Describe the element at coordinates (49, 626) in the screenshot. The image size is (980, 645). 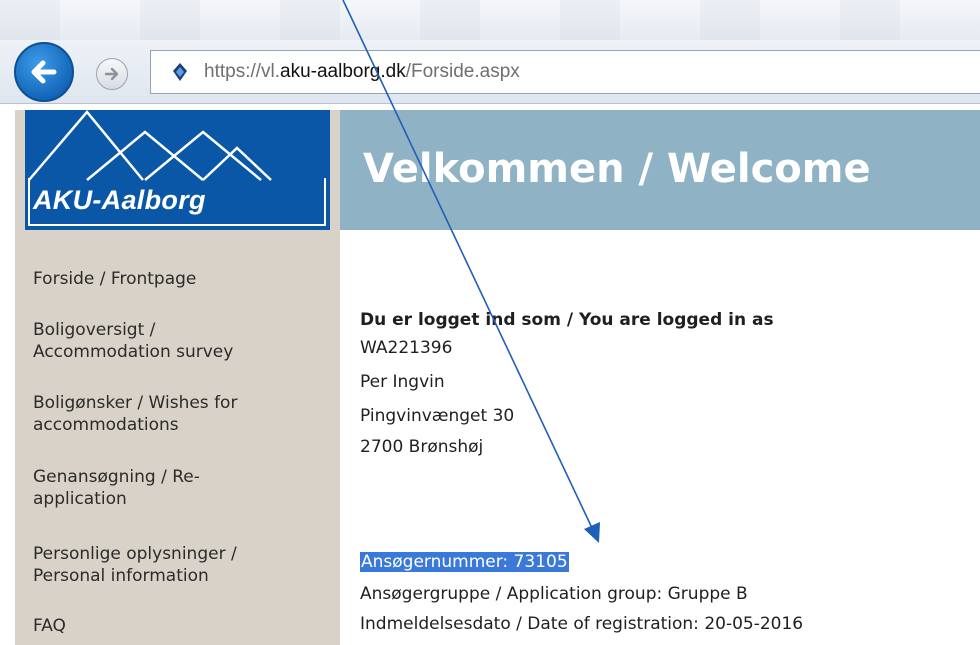
I see `sidebar-item-label: FAQ` at that location.